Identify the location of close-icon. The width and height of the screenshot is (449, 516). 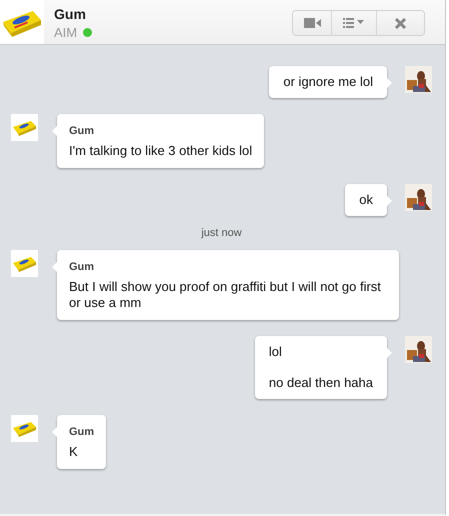
(400, 23).